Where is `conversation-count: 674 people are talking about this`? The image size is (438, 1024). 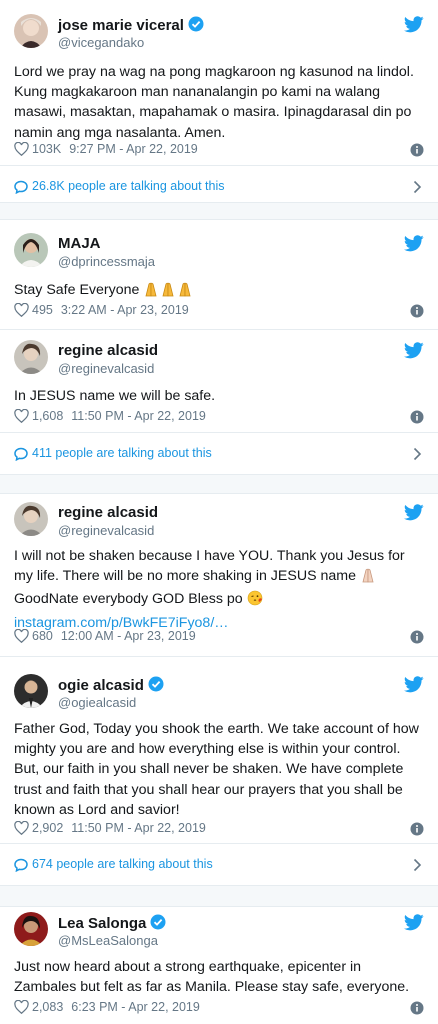 conversation-count: 674 people are talking about this is located at coordinates (122, 864).